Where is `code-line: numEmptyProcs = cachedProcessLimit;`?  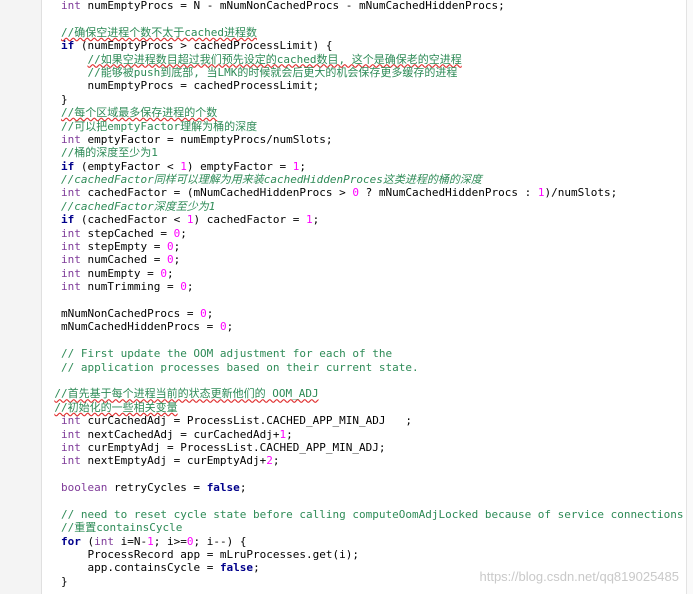
code-line: numEmptyProcs = cachedProcessLimit; is located at coordinates (347, 85).